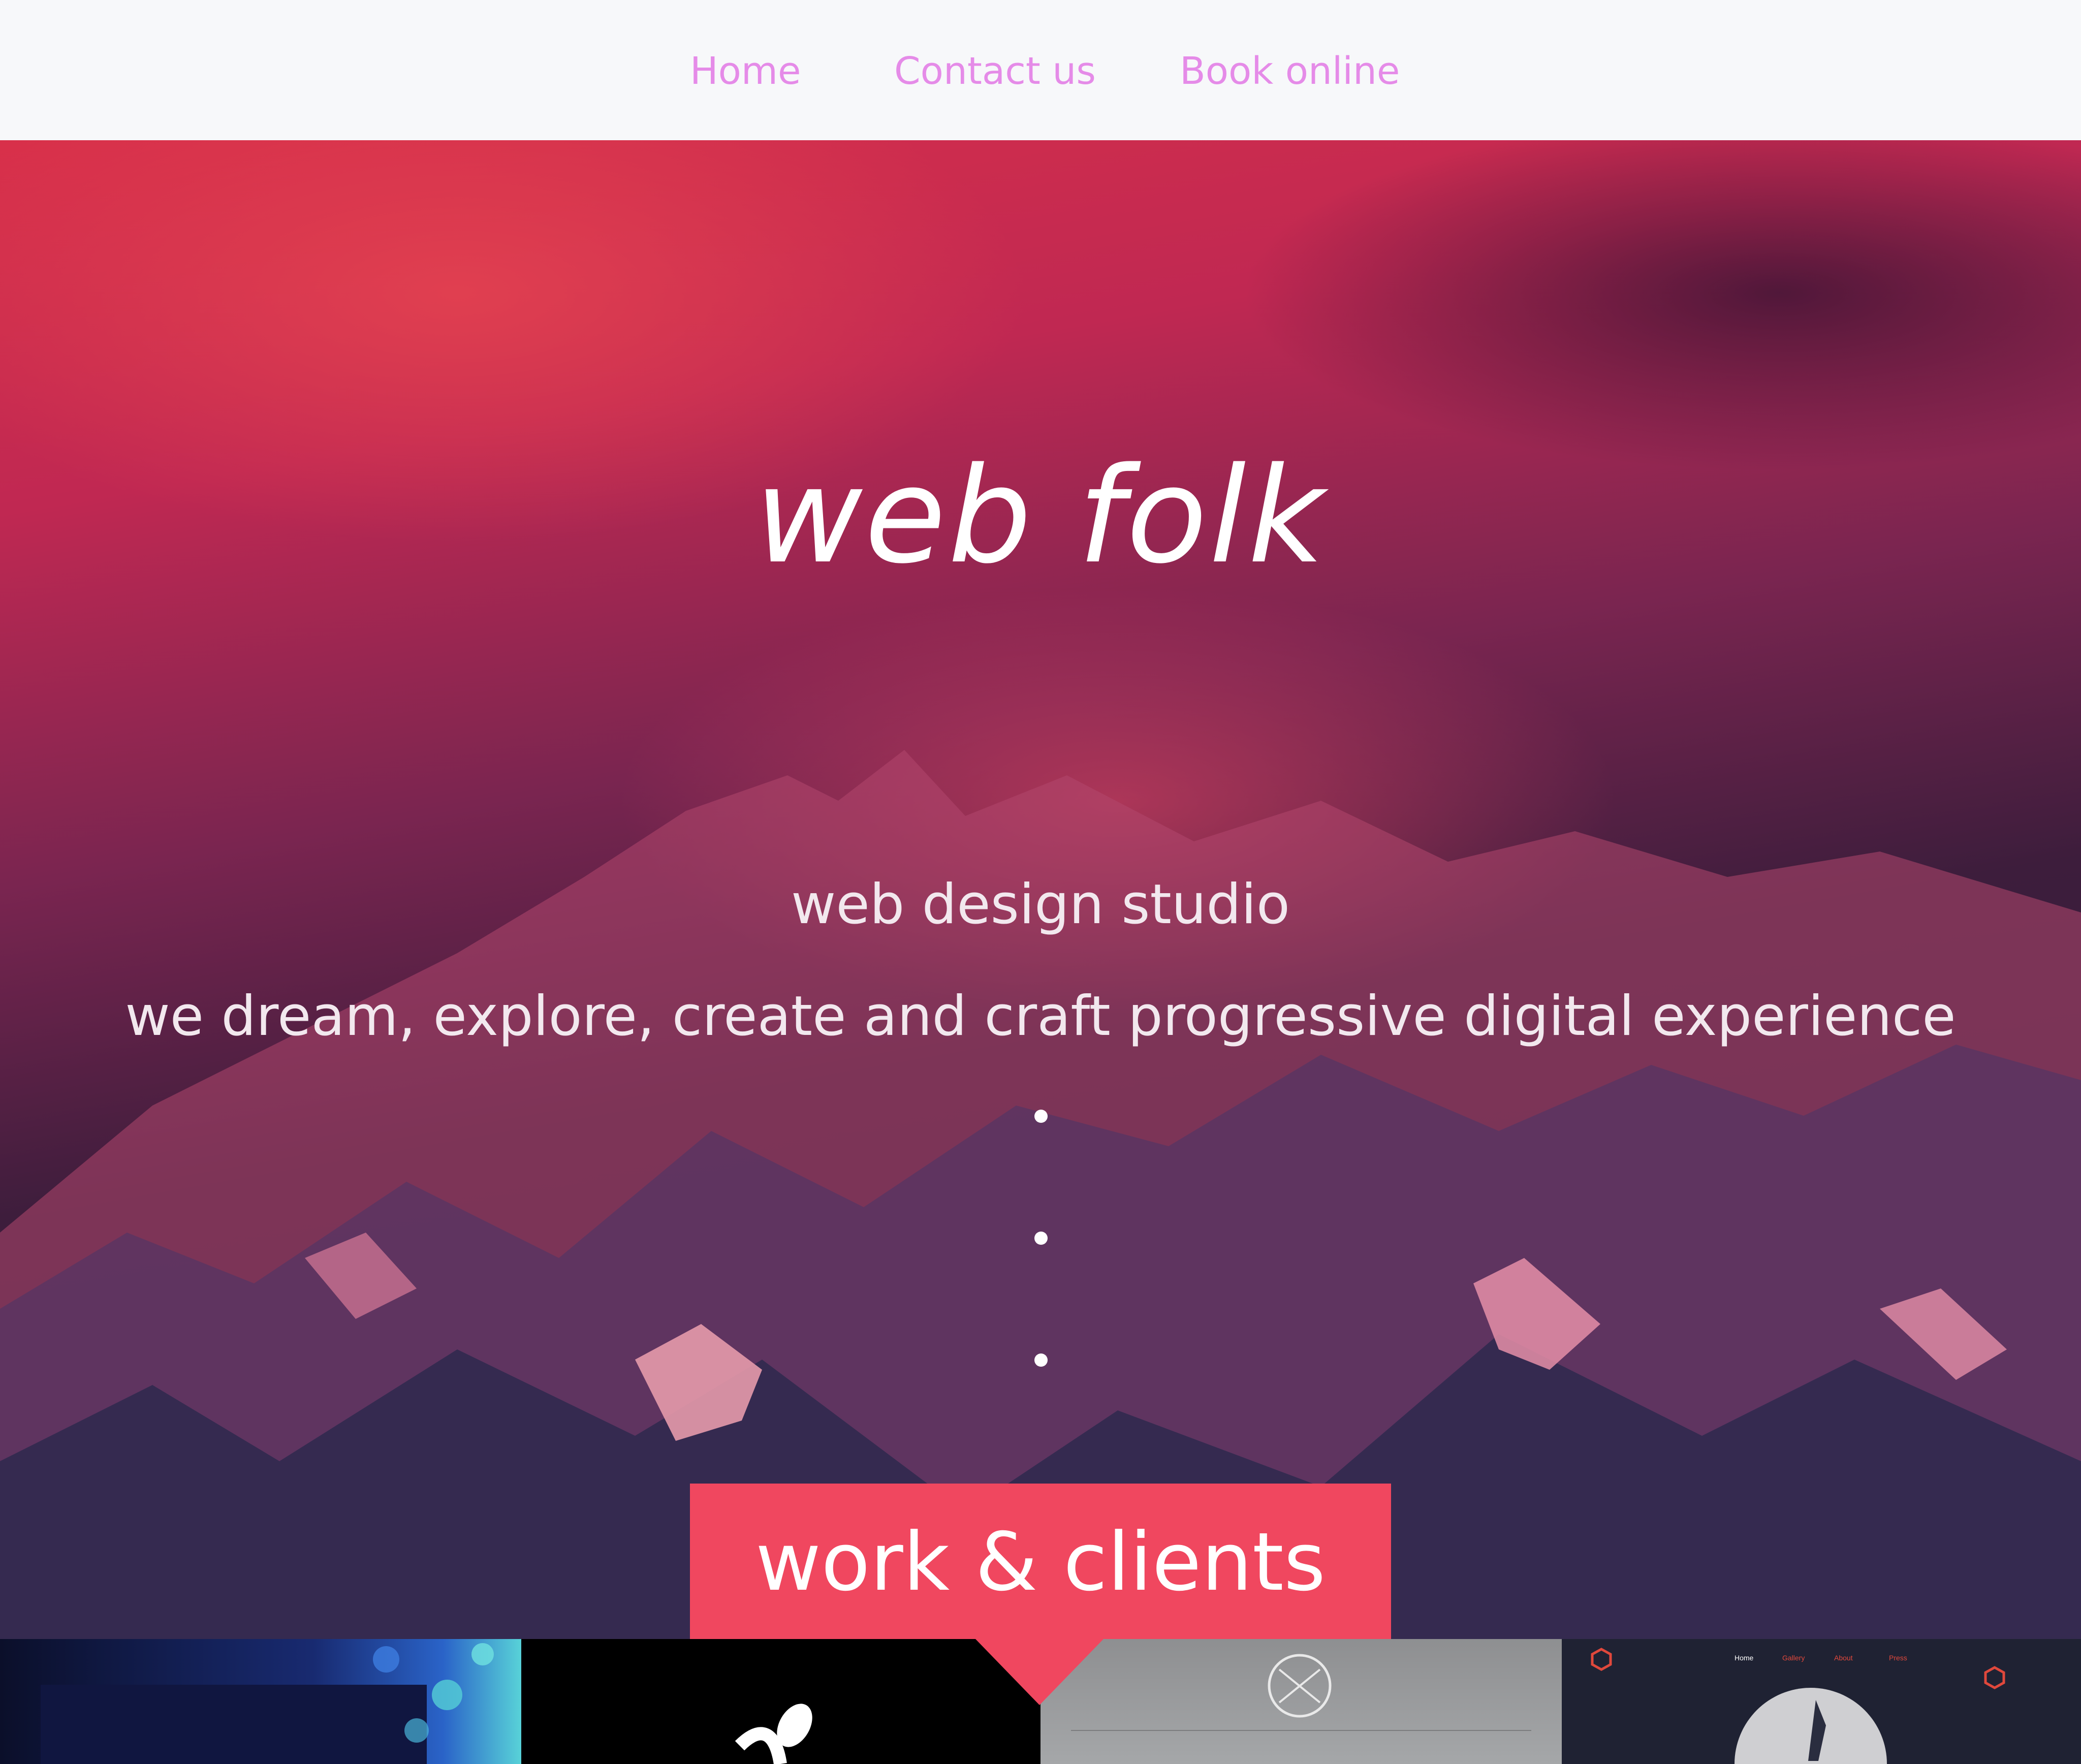  I want to click on nav-book-online-link: Book online, so click(1290, 71).